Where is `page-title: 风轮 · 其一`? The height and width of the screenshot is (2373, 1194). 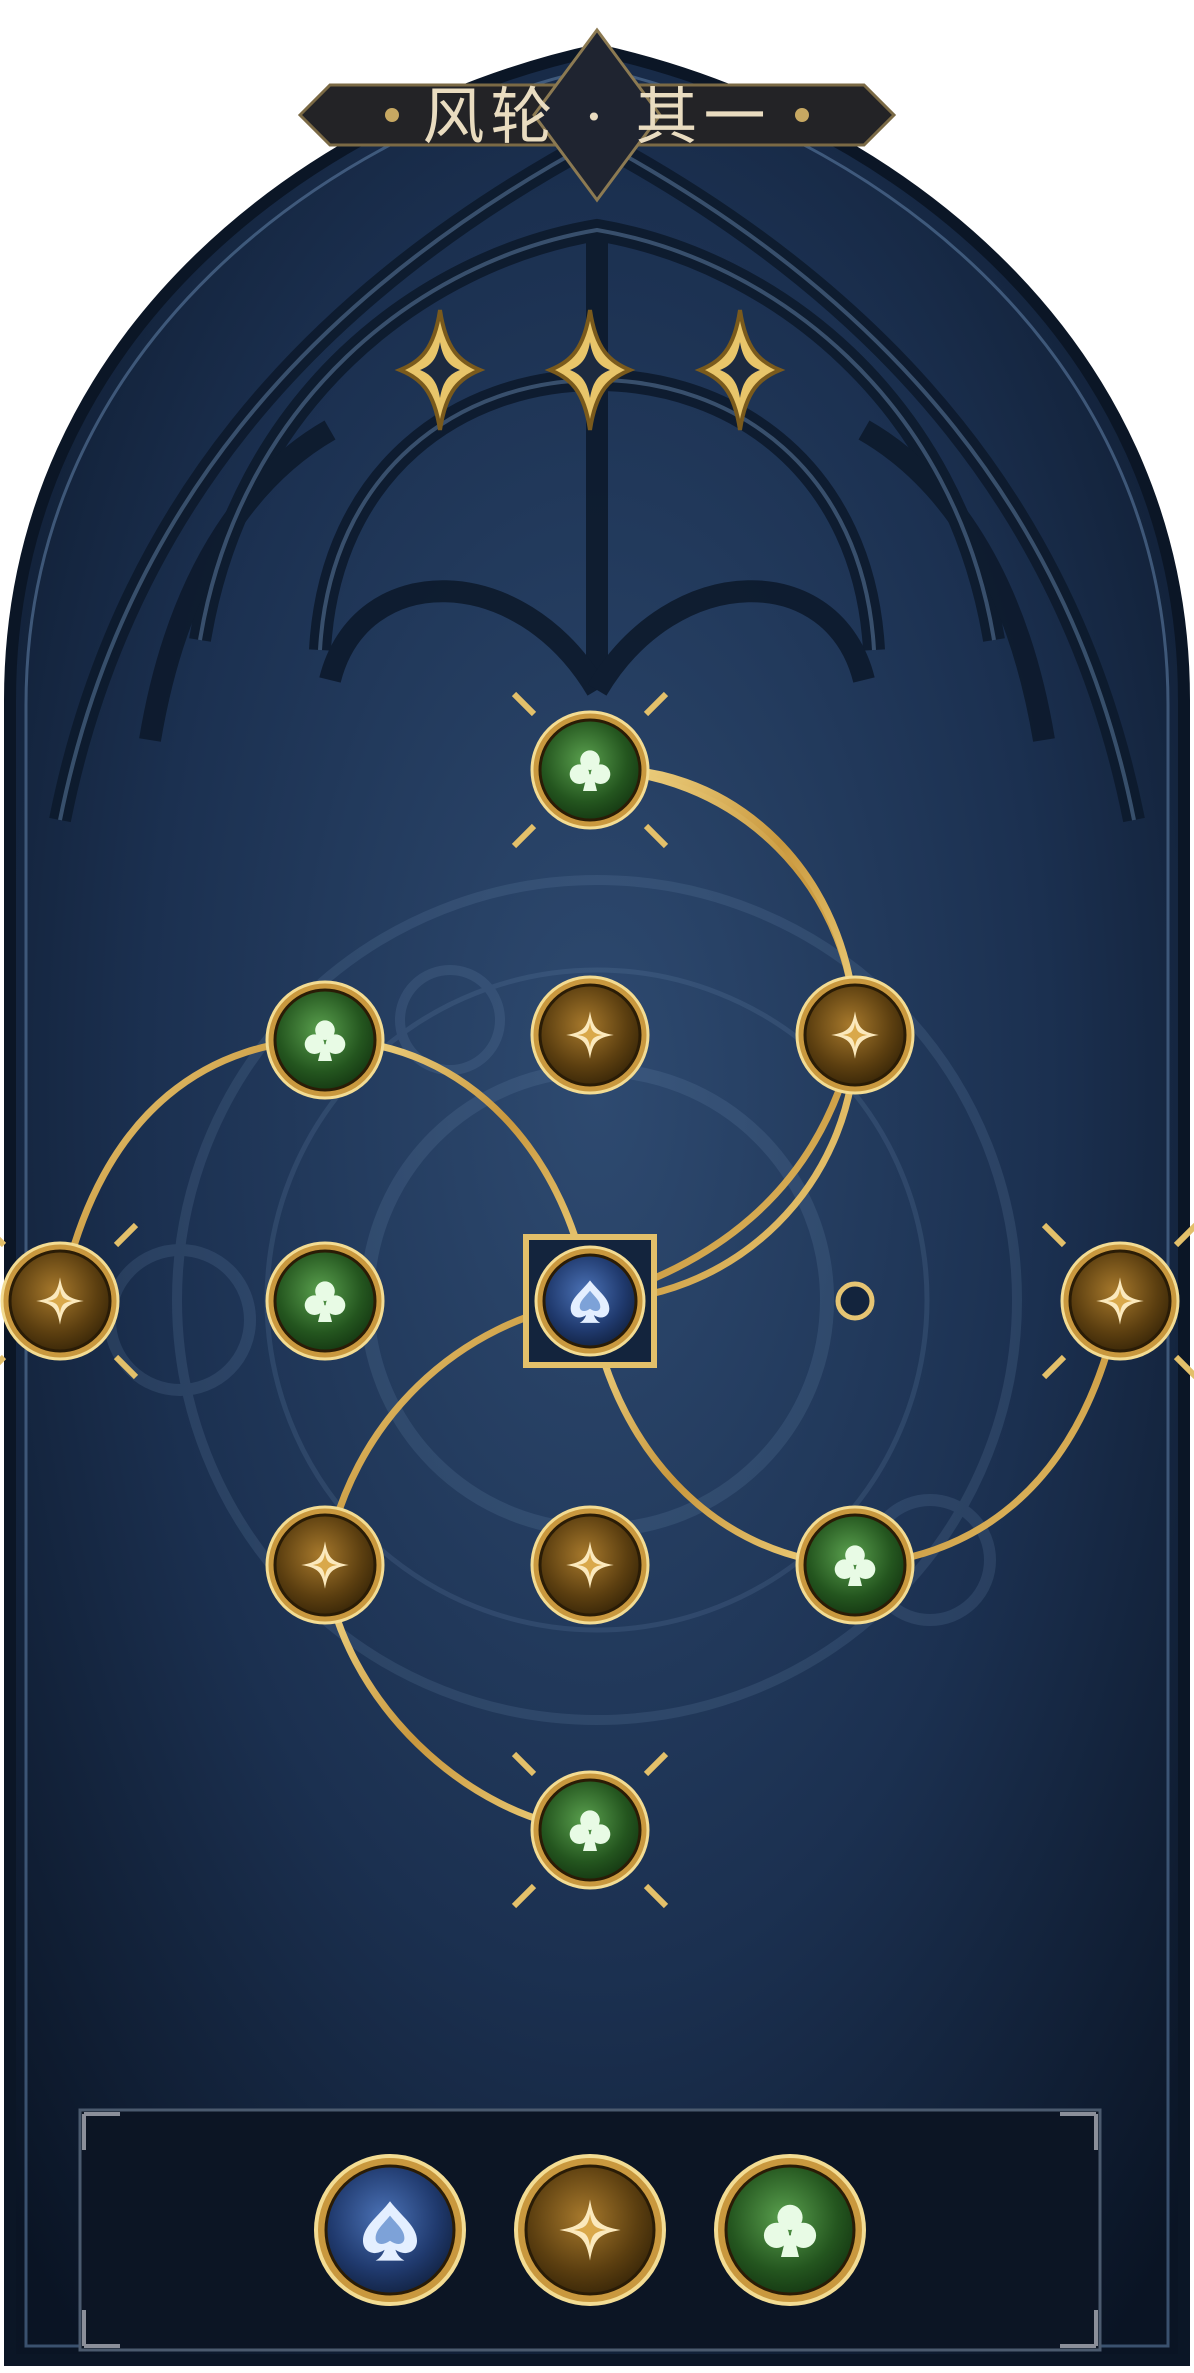 page-title: 风轮 · 其一 is located at coordinates (596, 116).